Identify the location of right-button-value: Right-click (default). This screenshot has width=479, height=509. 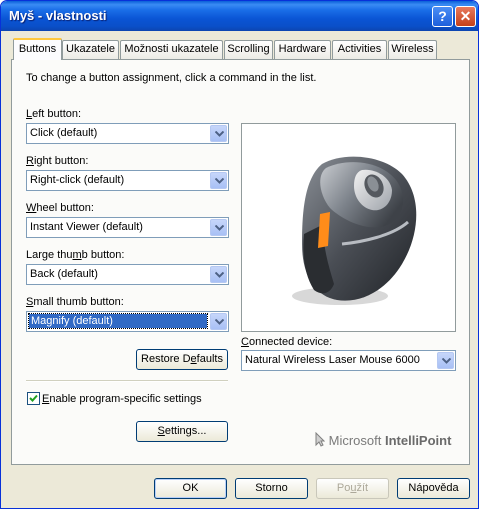
(77, 180).